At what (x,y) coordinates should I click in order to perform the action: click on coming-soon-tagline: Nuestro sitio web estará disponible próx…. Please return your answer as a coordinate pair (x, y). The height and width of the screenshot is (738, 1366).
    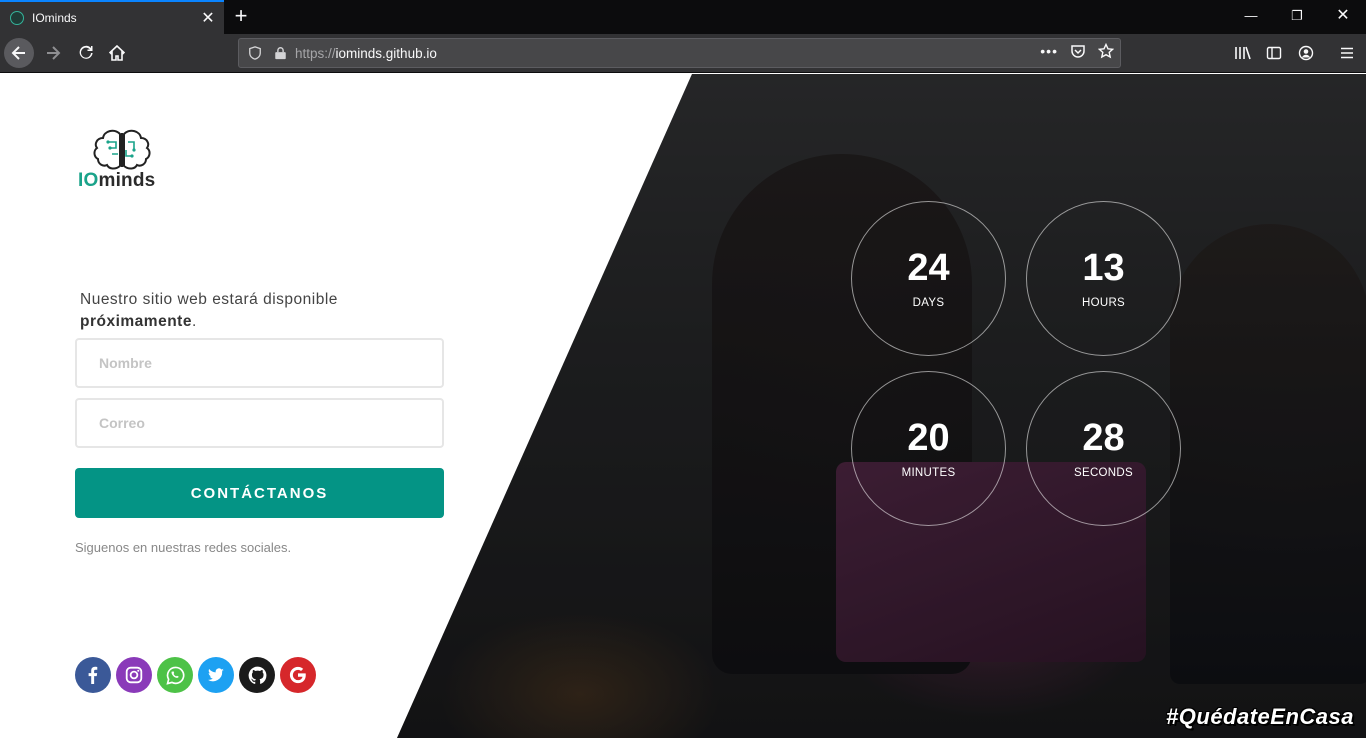
    Looking at the image, I should click on (209, 310).